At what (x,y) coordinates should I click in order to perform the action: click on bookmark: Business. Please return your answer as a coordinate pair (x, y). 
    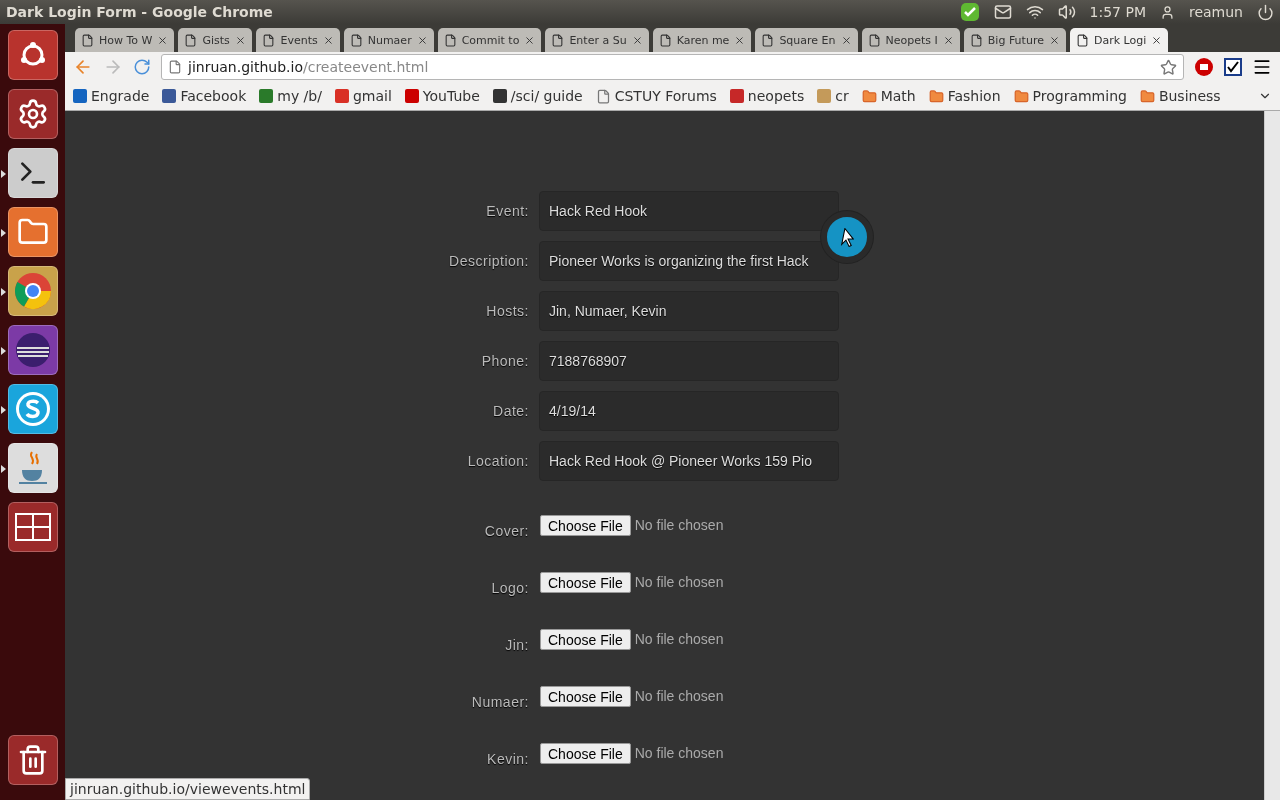
    Looking at the image, I should click on (1180, 96).